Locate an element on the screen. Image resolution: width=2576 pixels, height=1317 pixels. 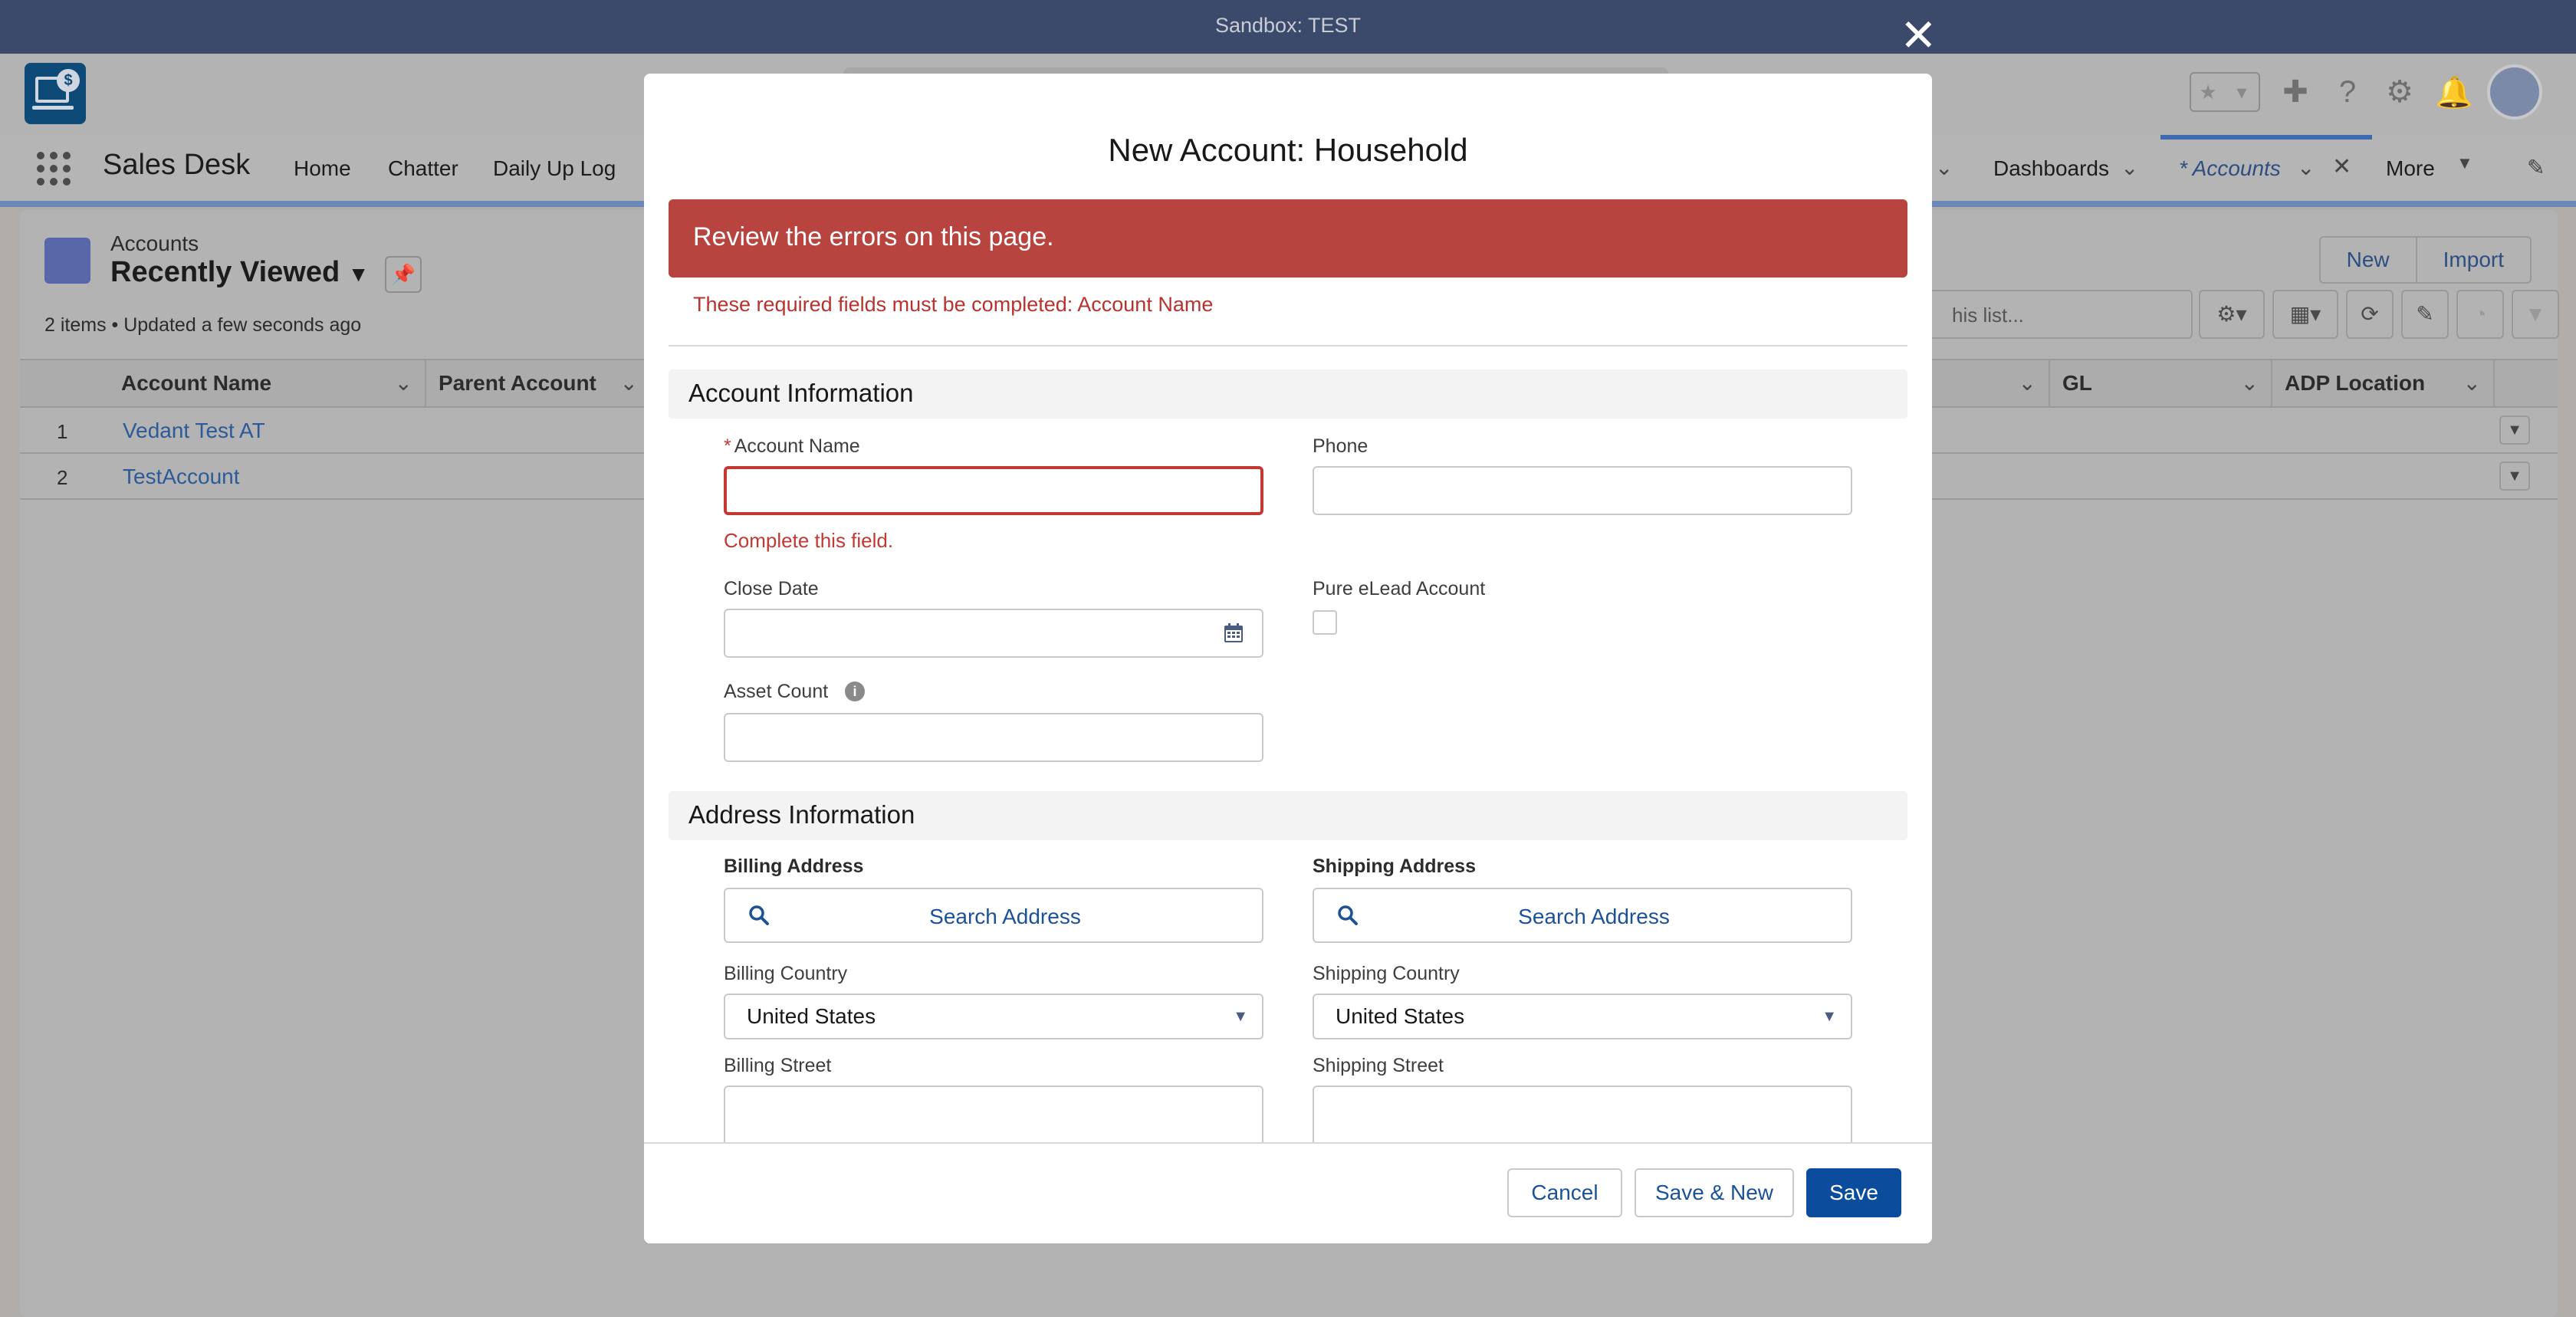
column-hidden: ⌄ is located at coordinates (2021, 383).